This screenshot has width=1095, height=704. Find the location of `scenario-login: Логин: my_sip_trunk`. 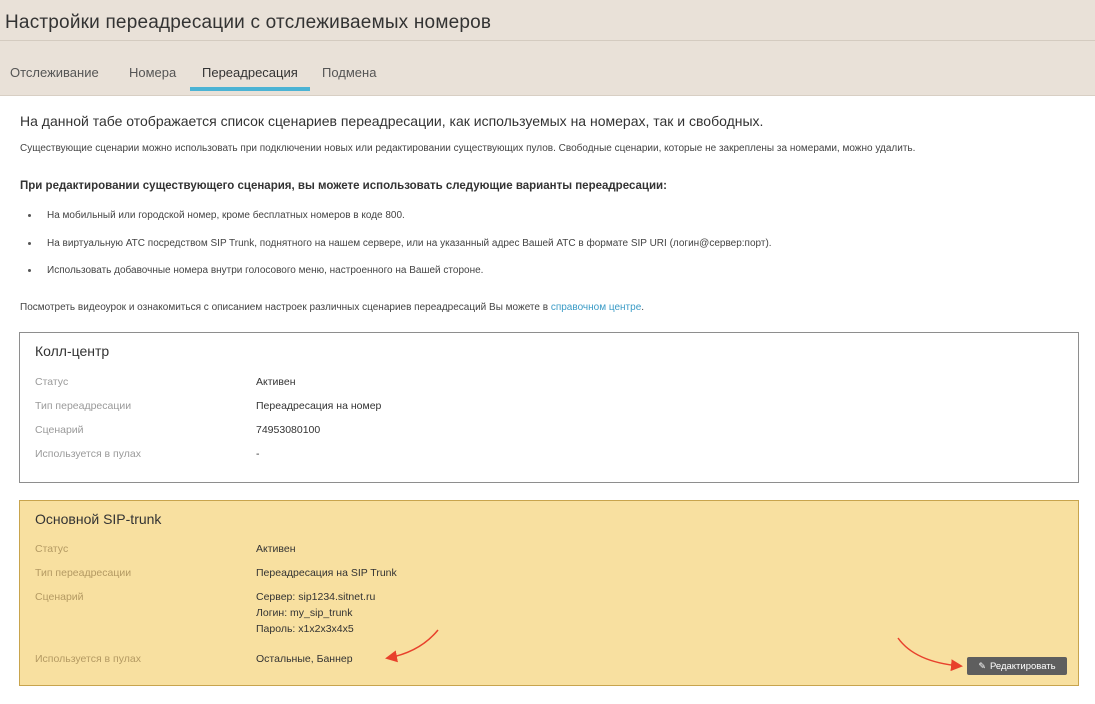

scenario-login: Логин: my_sip_trunk is located at coordinates (304, 613).